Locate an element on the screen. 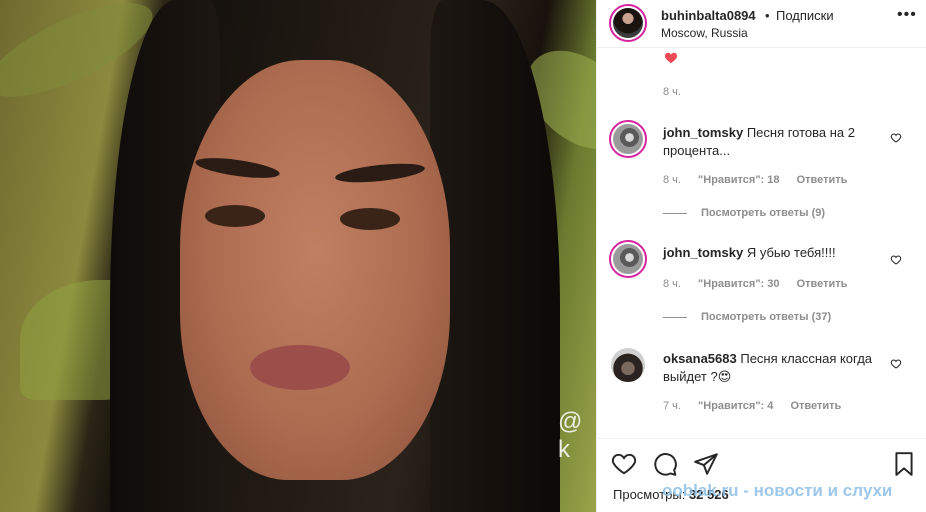 The image size is (926, 512). bookmark-icon is located at coordinates (904, 464).